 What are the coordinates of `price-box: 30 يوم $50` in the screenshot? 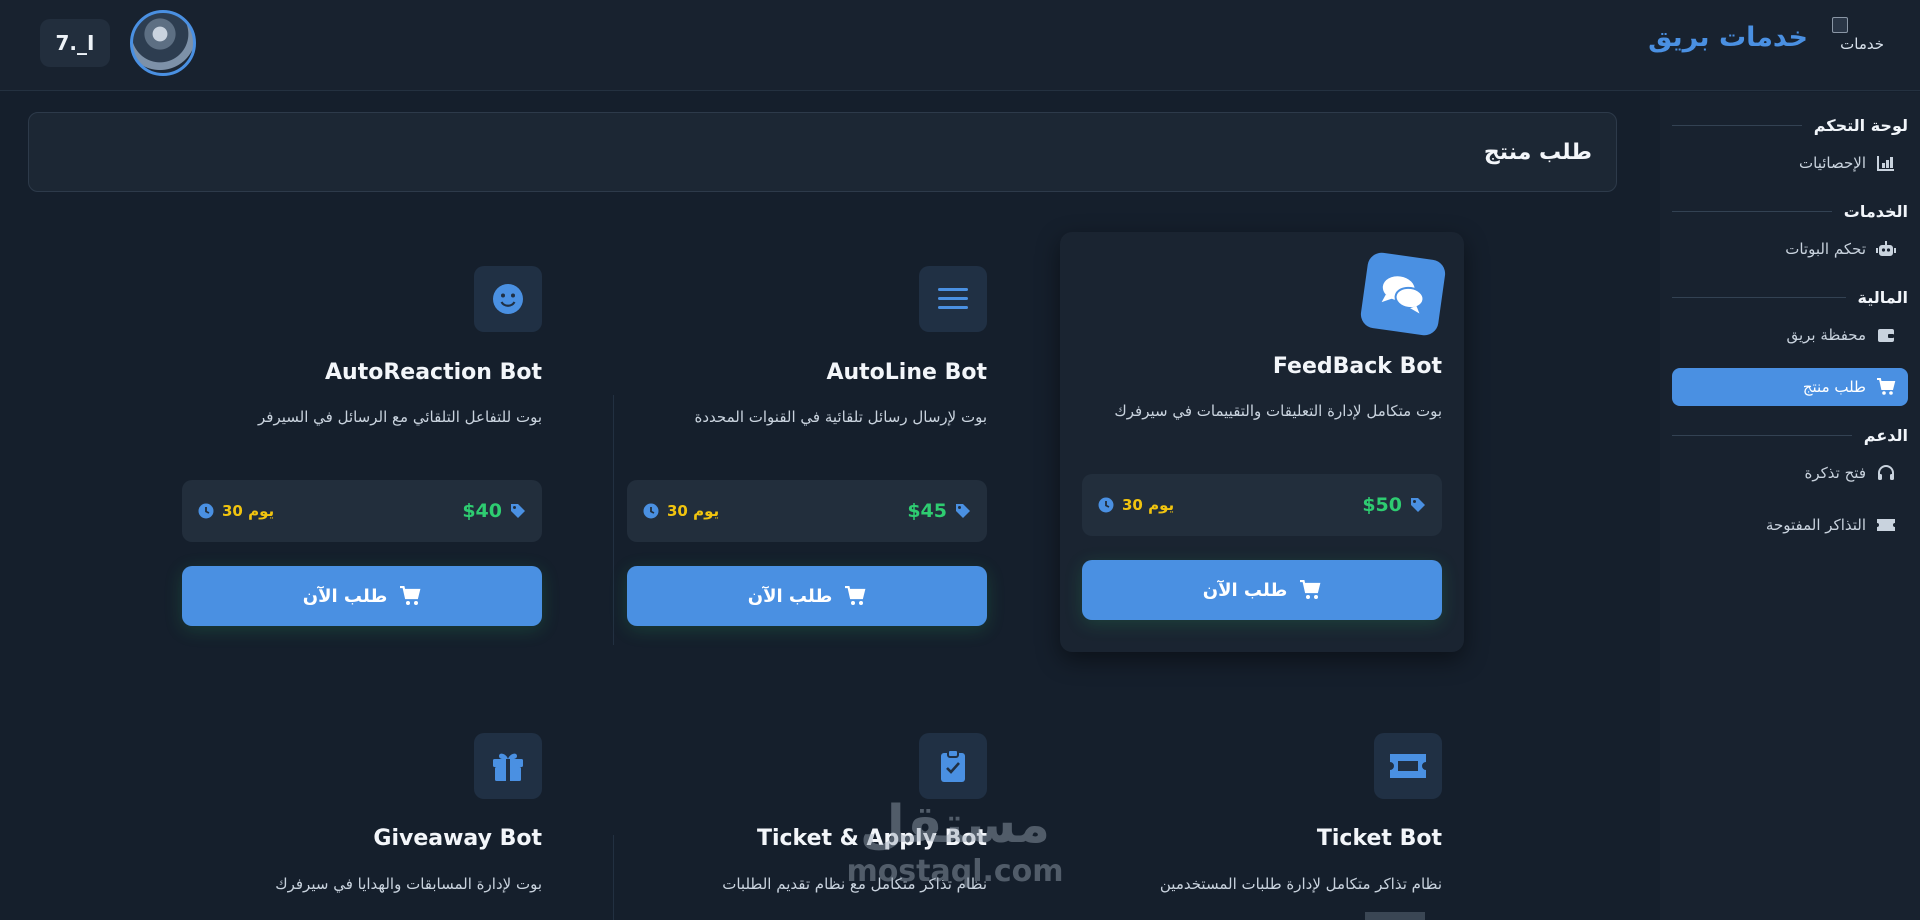 It's located at (1262, 505).